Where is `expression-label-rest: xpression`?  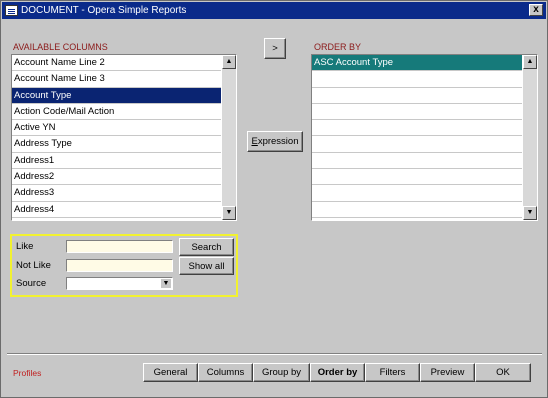
expression-label-rest: xpression is located at coordinates (278, 141).